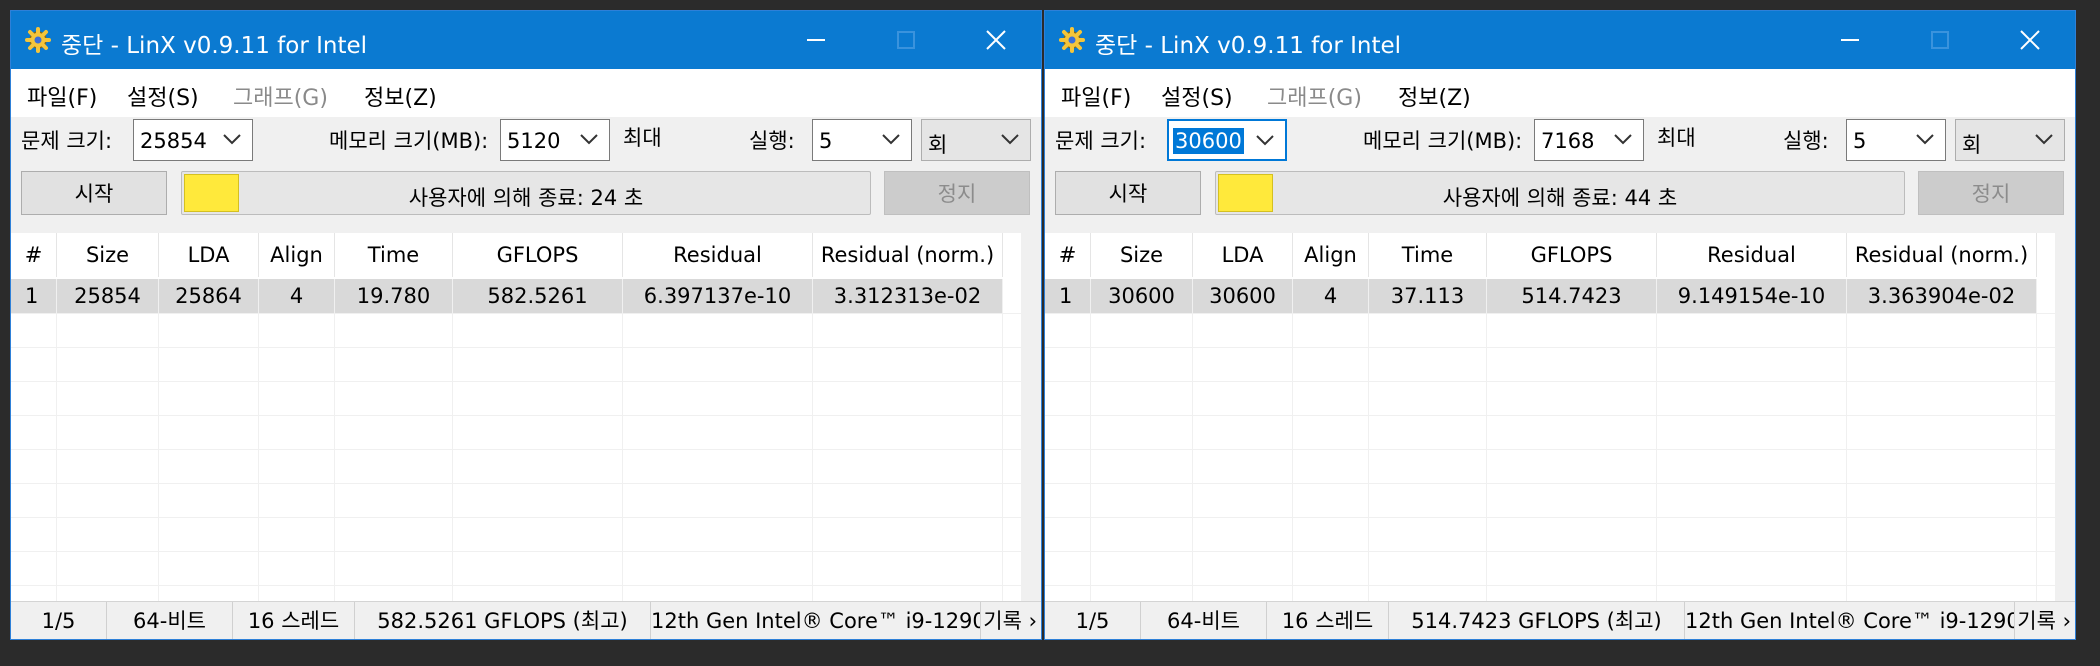 The width and height of the screenshot is (2100, 666). Describe the element at coordinates (1227, 140) in the screenshot. I see `problem-size-combo: 30600` at that location.